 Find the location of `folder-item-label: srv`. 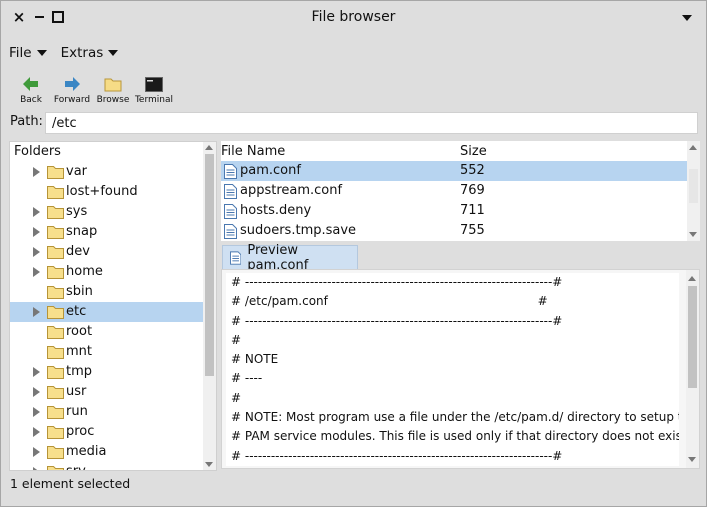

folder-item-label: srv is located at coordinates (76, 467).